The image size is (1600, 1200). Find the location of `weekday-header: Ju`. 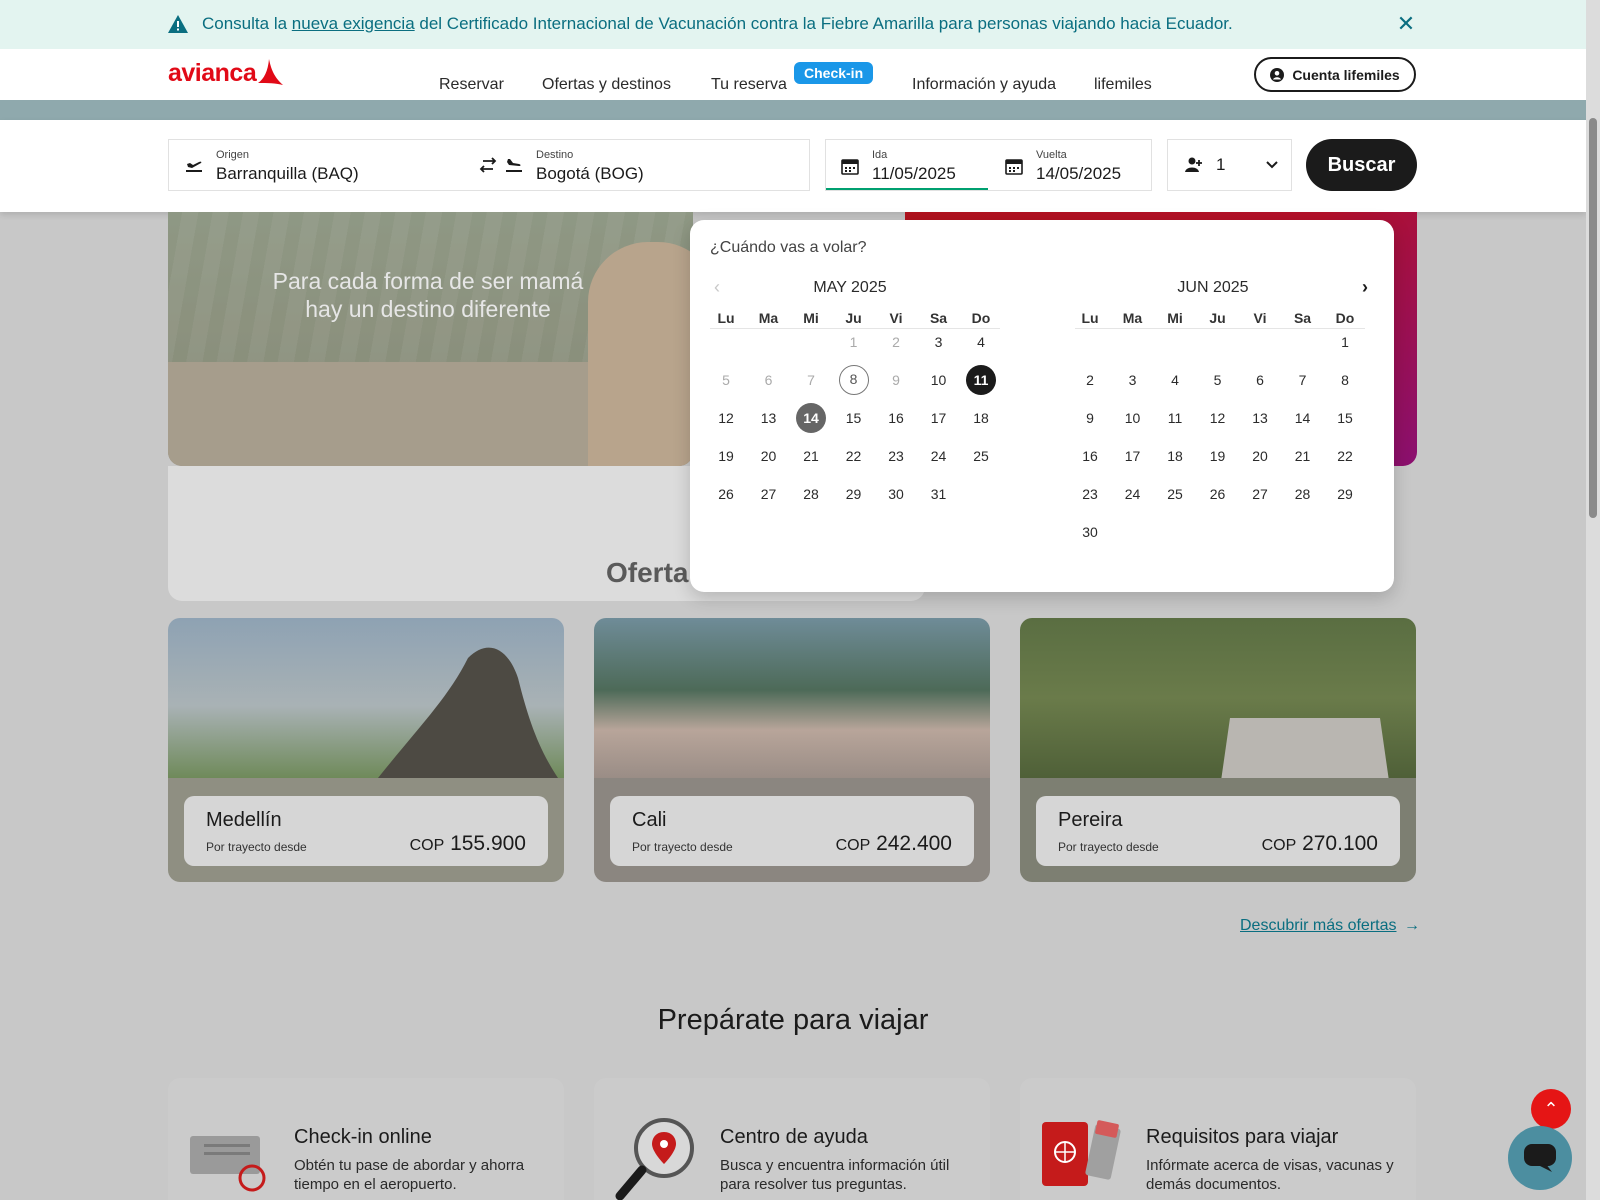

weekday-header: Ju is located at coordinates (1217, 318).